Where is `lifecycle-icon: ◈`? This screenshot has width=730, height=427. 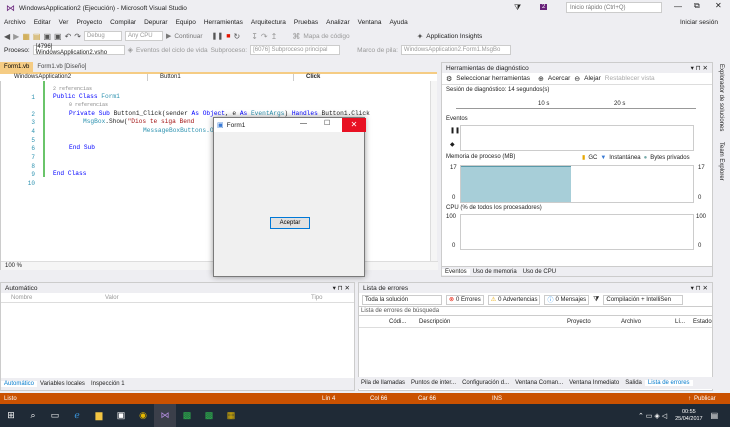 lifecycle-icon: ◈ is located at coordinates (130, 50).